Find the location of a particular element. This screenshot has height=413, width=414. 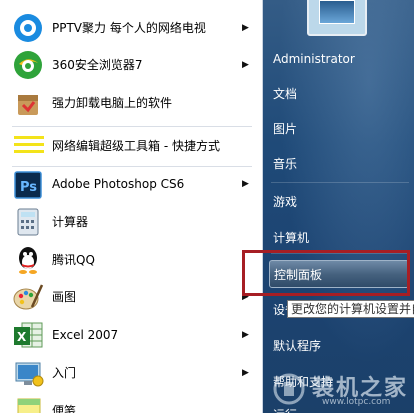

user-picture is located at coordinates (337, 18).